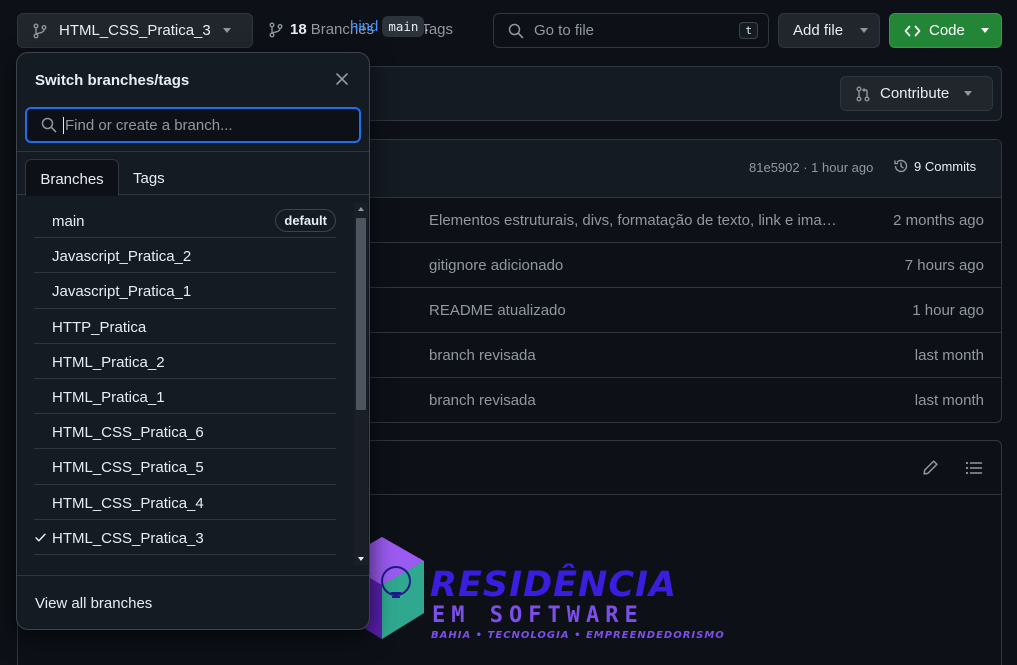  I want to click on branch-item-label: HTML_Pratica_2, so click(108, 362).